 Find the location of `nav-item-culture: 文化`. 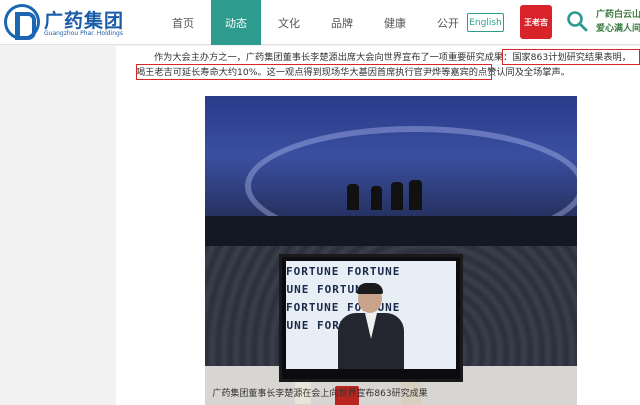

nav-item-culture: 文化 is located at coordinates (289, 22).